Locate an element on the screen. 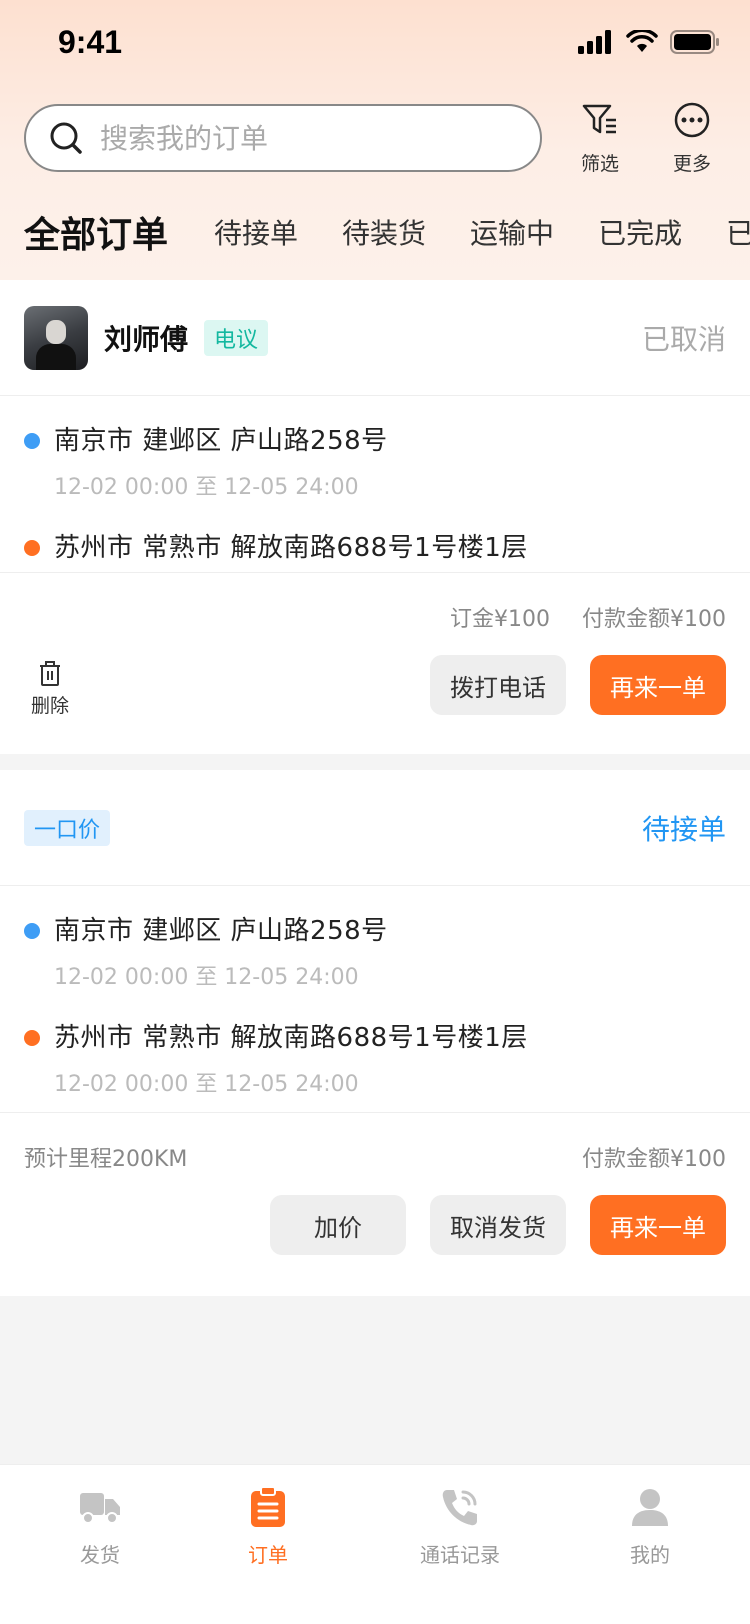 The height and width of the screenshot is (1624, 750). call-button: 拨打电话 is located at coordinates (498, 685).